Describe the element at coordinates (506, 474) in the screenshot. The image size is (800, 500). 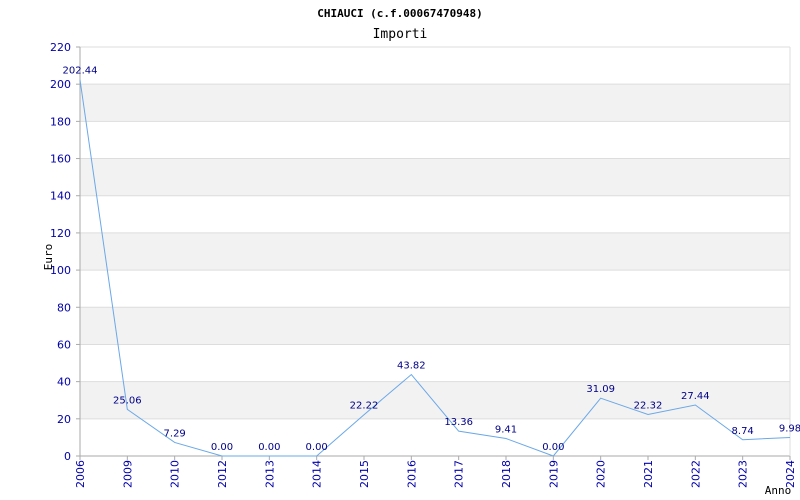
I see `x-tick-label: 2018` at that location.